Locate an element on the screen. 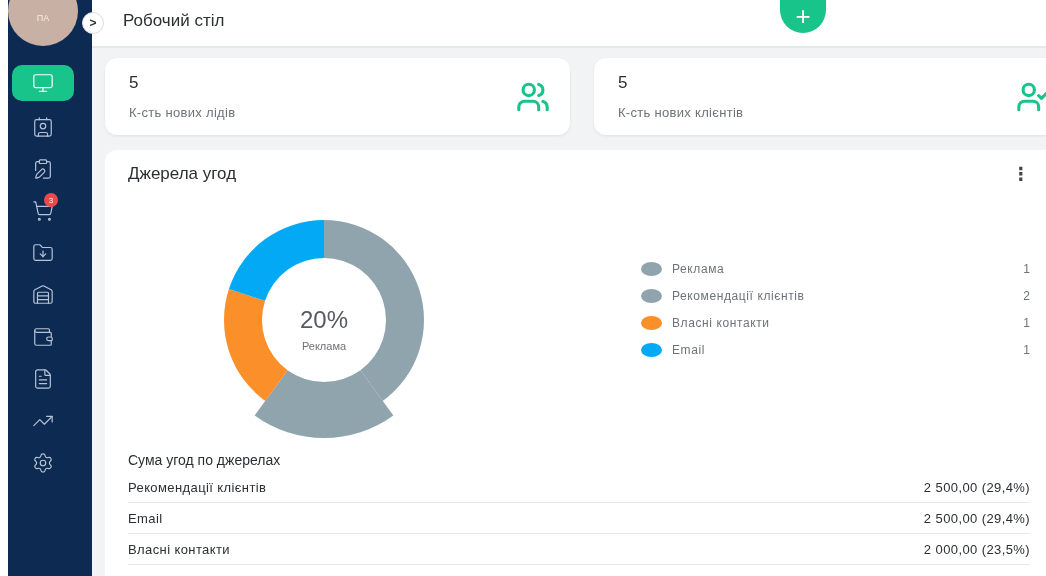 This screenshot has height=576, width=1046. document-icon is located at coordinates (43, 379).